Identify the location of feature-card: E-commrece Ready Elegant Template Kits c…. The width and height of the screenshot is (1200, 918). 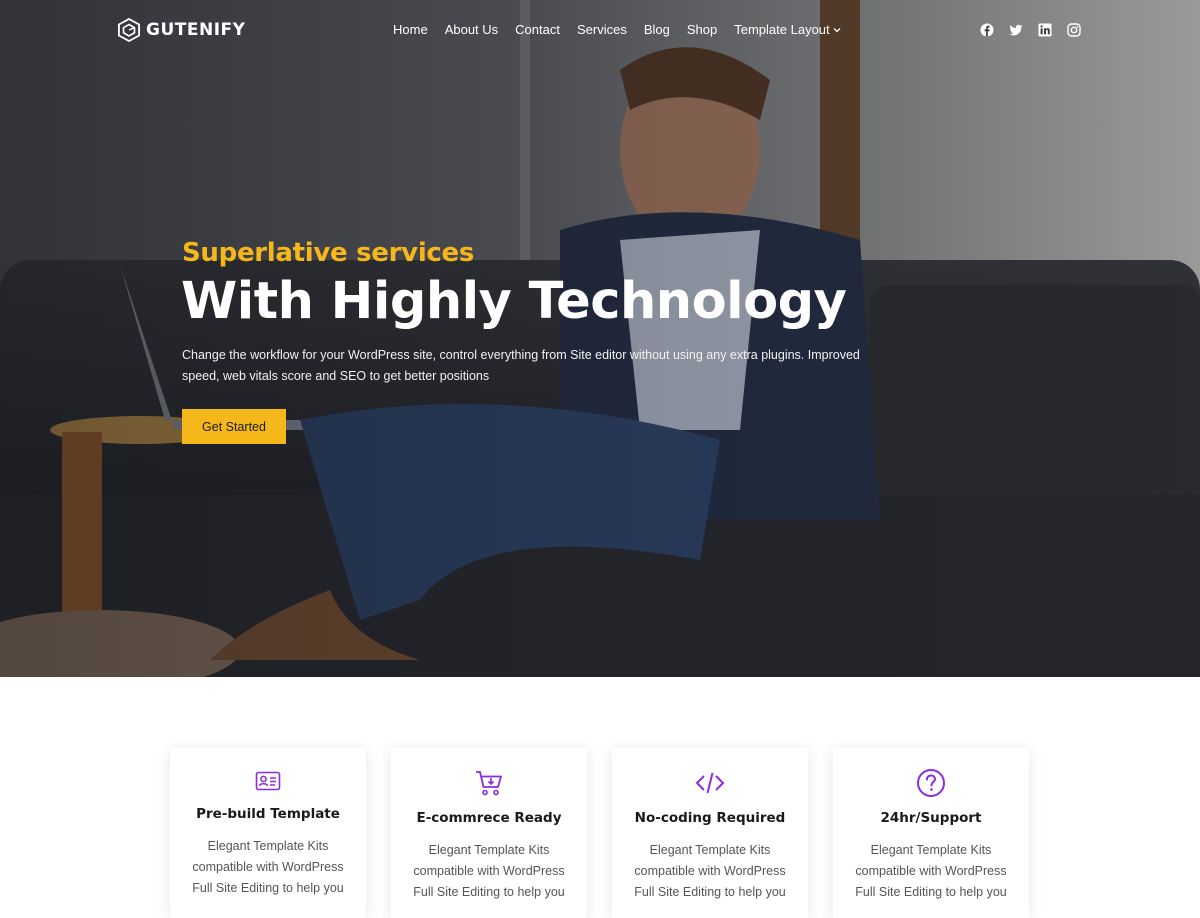
(489, 833).